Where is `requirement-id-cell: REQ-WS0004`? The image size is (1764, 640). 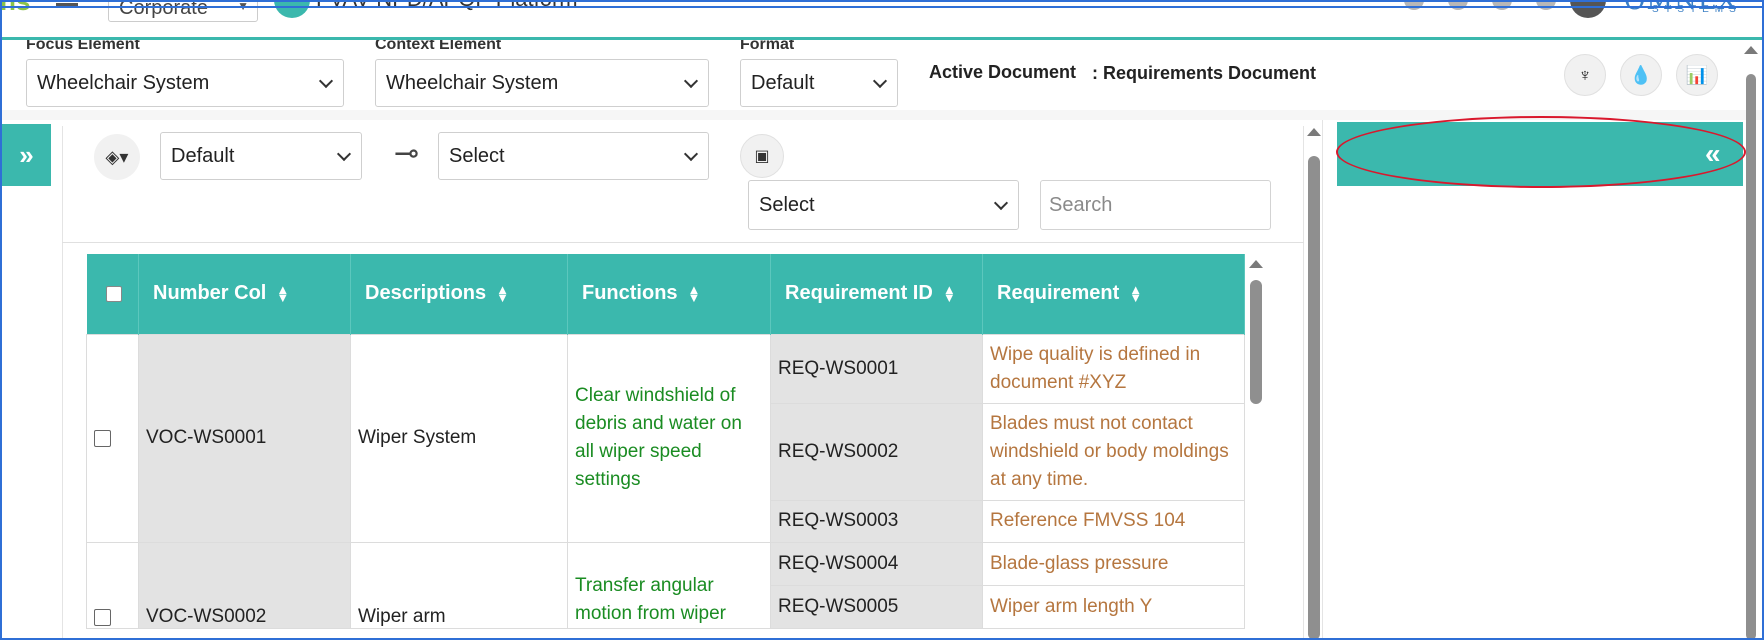
requirement-id-cell: REQ-WS0004 is located at coordinates (876, 563).